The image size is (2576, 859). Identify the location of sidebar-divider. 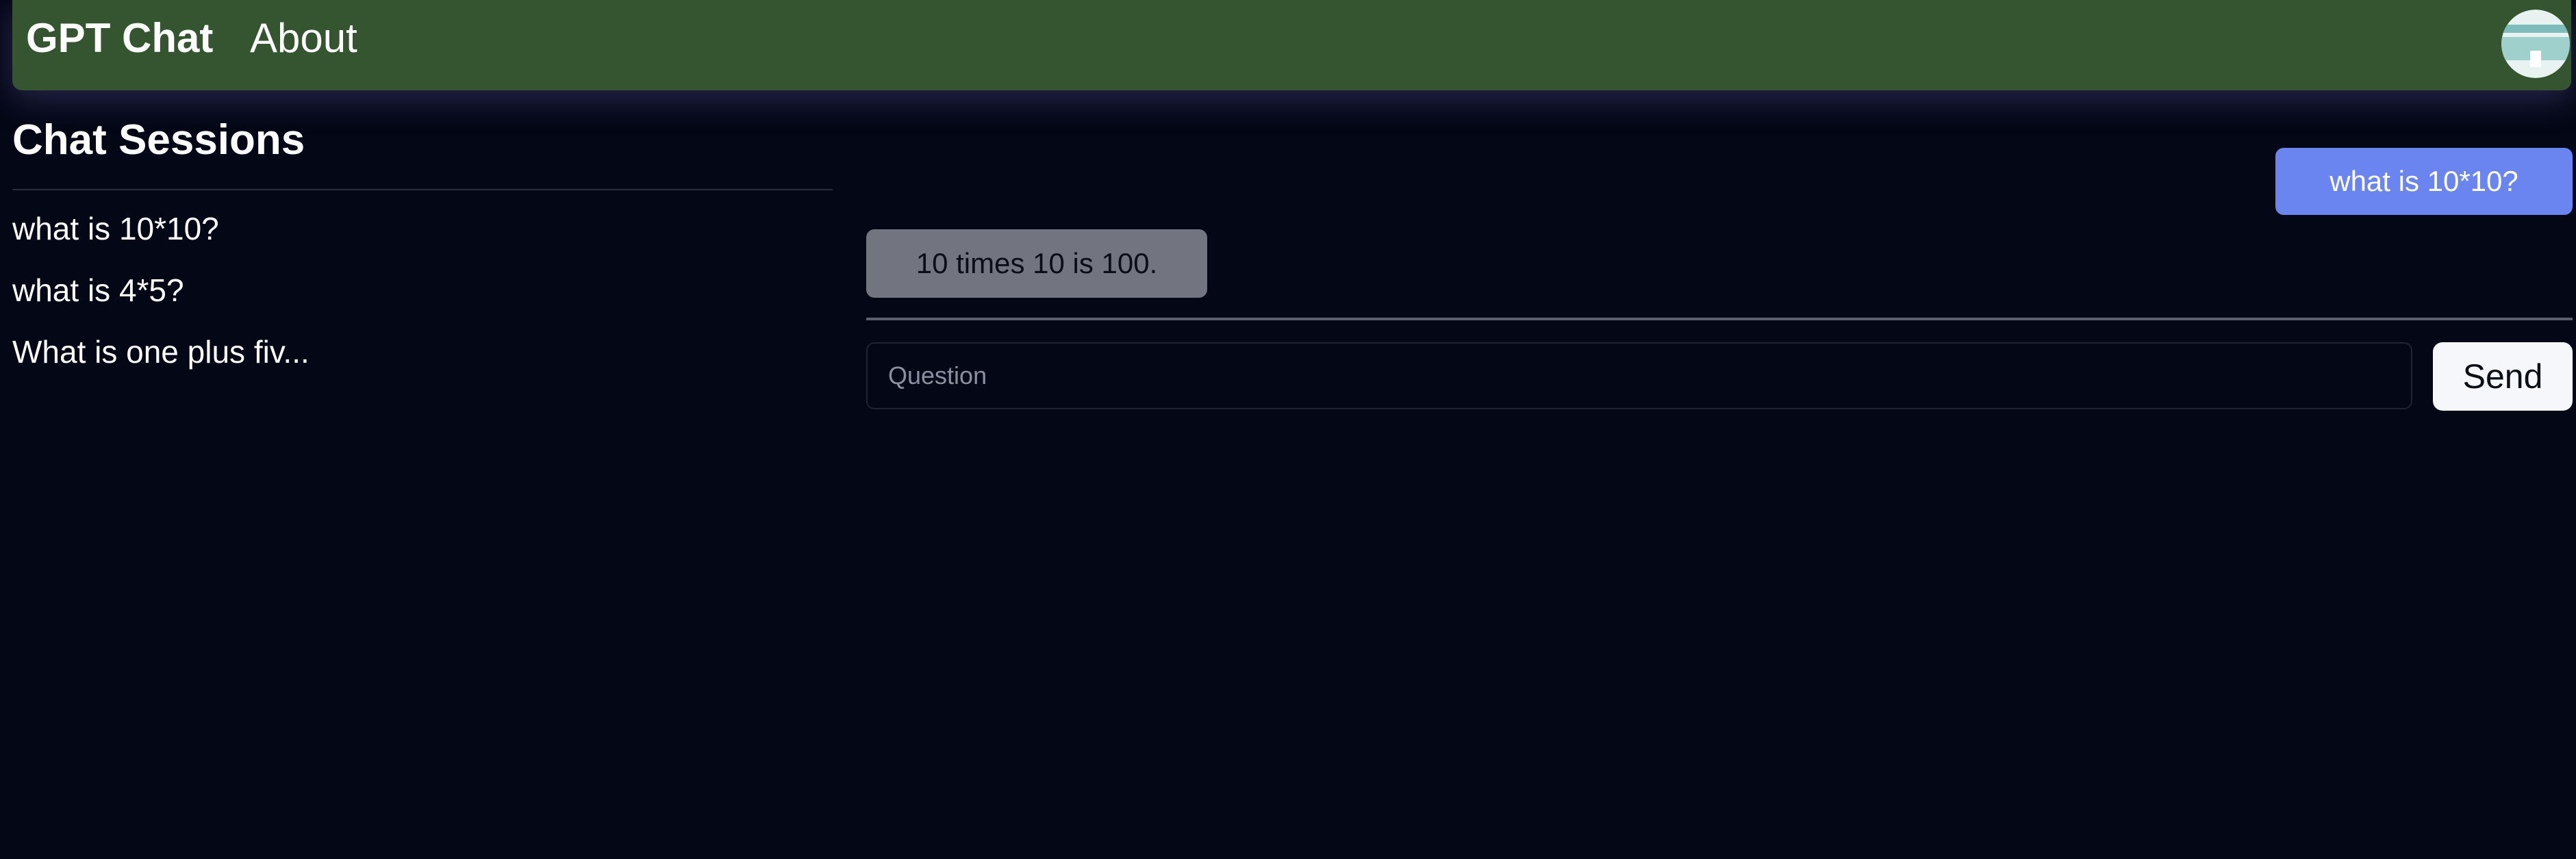
(422, 189).